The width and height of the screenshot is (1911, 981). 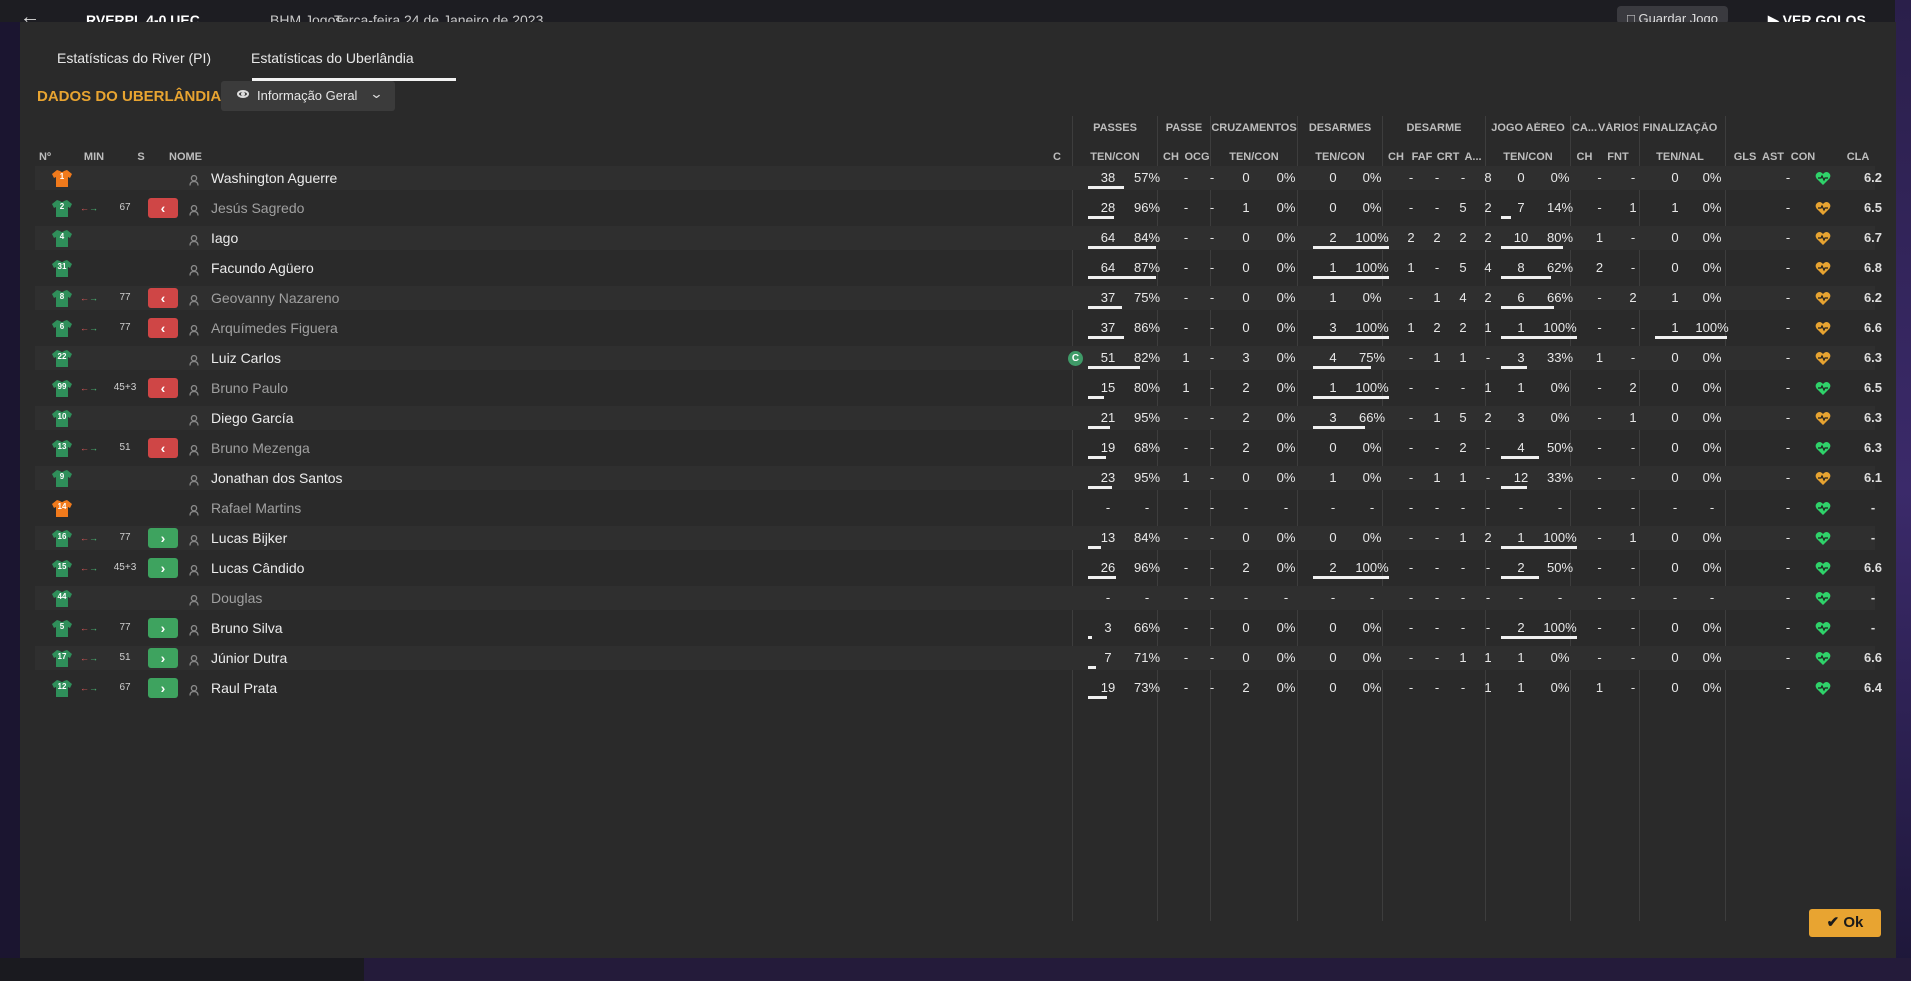 What do you see at coordinates (1197, 157) in the screenshot?
I see `col-passe-ocg: OCG` at bounding box center [1197, 157].